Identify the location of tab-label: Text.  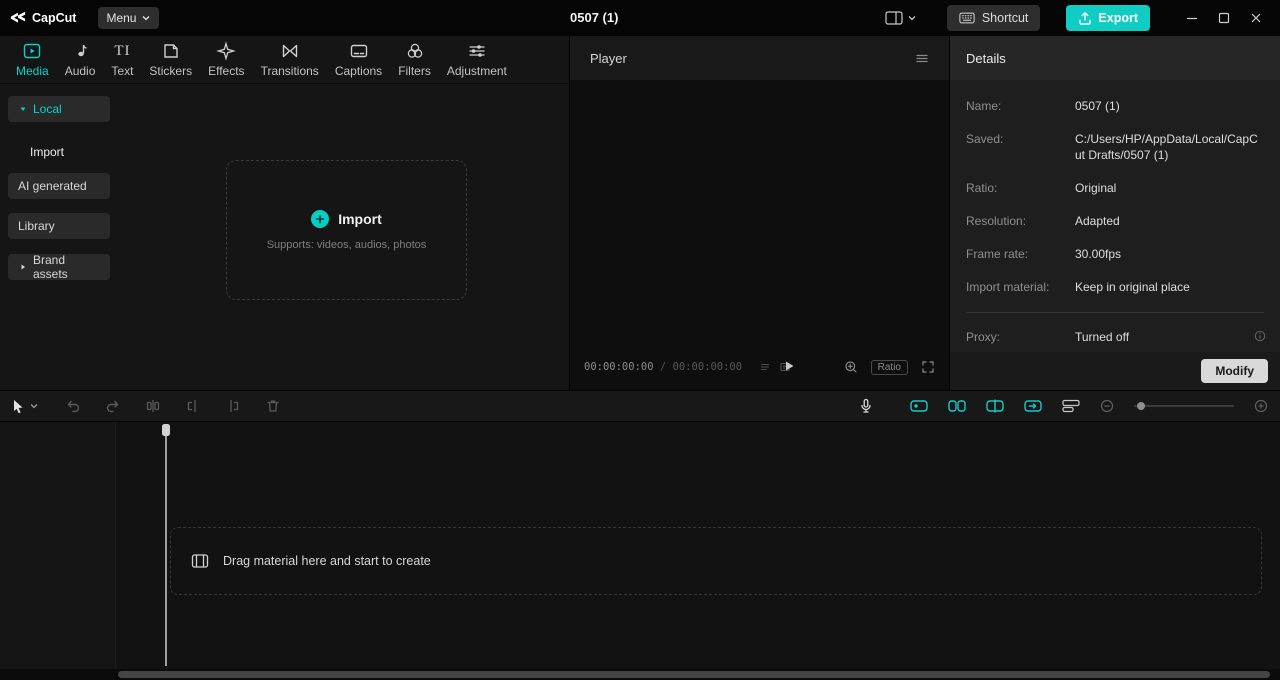
(122, 71).